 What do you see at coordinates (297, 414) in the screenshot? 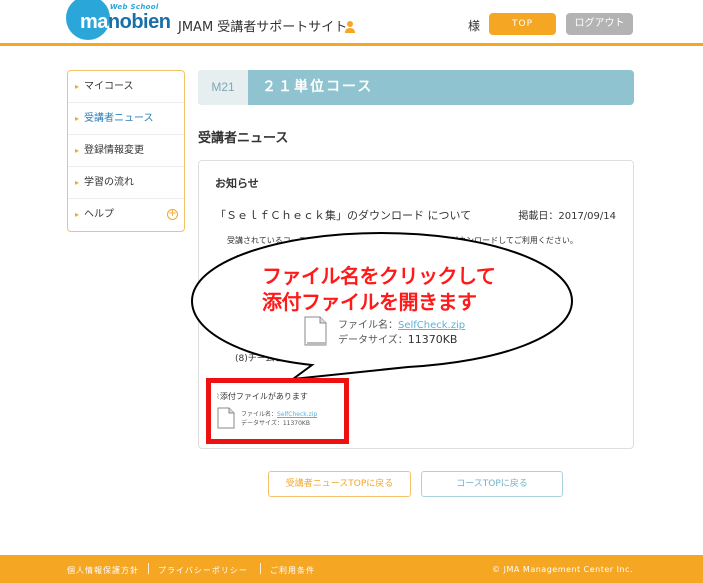
I see `attachment-file-link: SelfCheck.zip` at bounding box center [297, 414].